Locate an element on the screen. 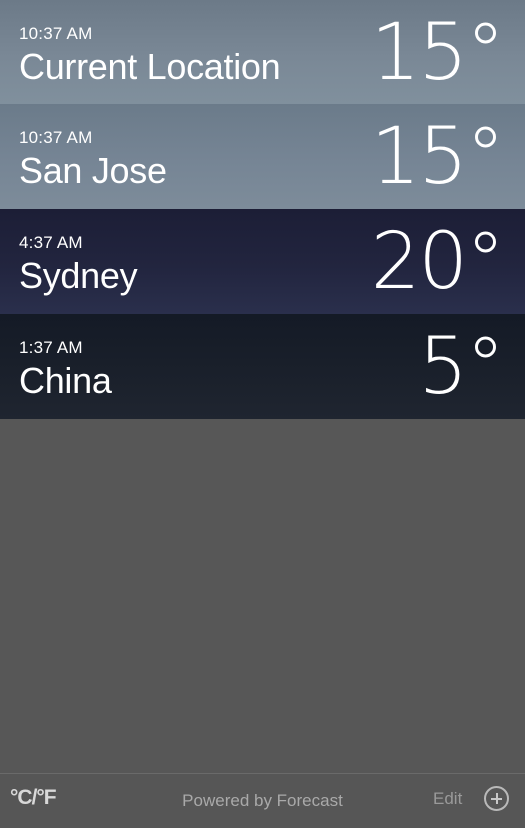 This screenshot has width=525, height=828. city-row-current-location: 10:37 AM Current Location 15° is located at coordinates (262, 52).